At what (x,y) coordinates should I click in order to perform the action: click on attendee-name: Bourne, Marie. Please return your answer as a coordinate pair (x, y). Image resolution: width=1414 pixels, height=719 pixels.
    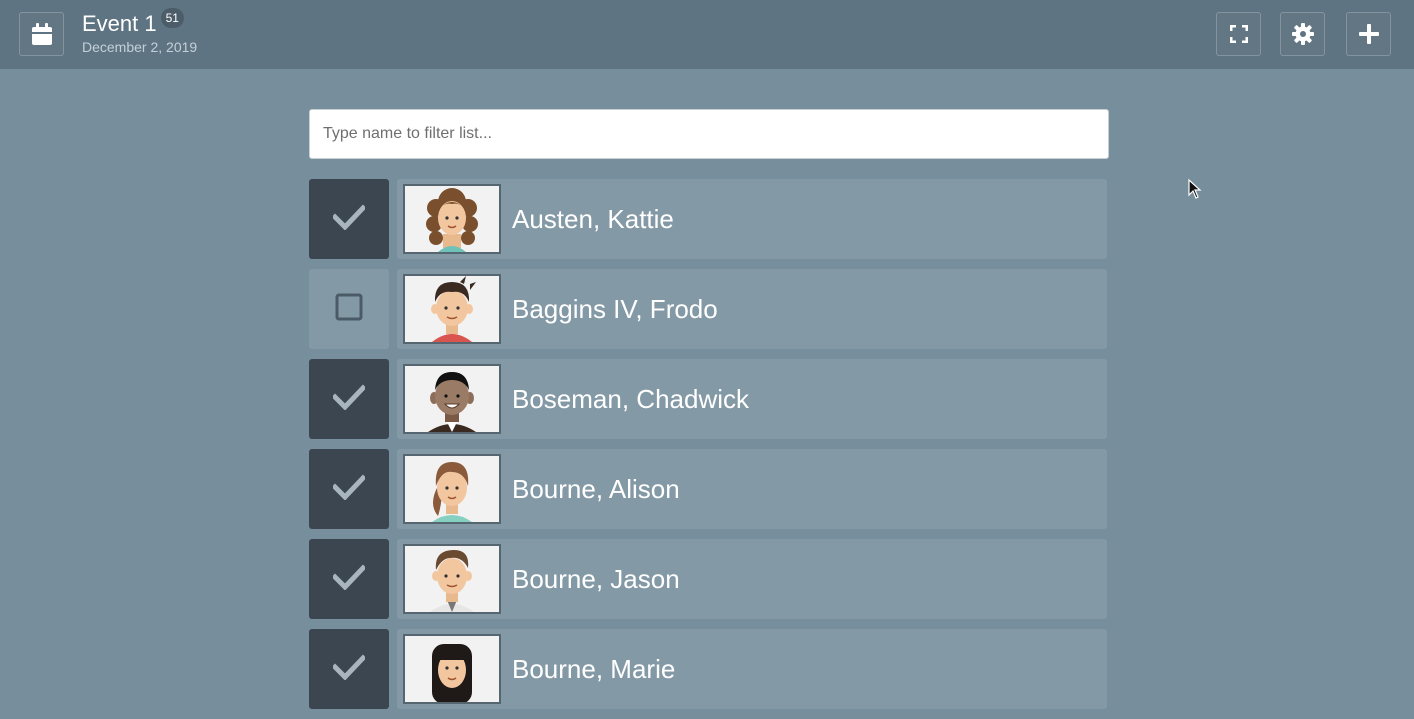
    Looking at the image, I should click on (594, 669).